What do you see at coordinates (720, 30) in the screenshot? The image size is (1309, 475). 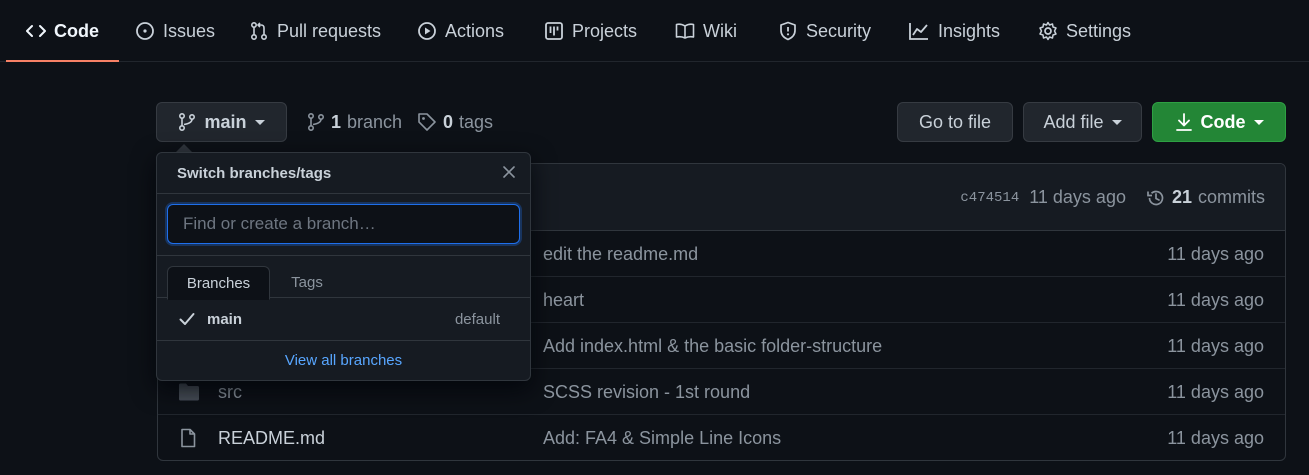 I see `tab-label: Wiki` at bounding box center [720, 30].